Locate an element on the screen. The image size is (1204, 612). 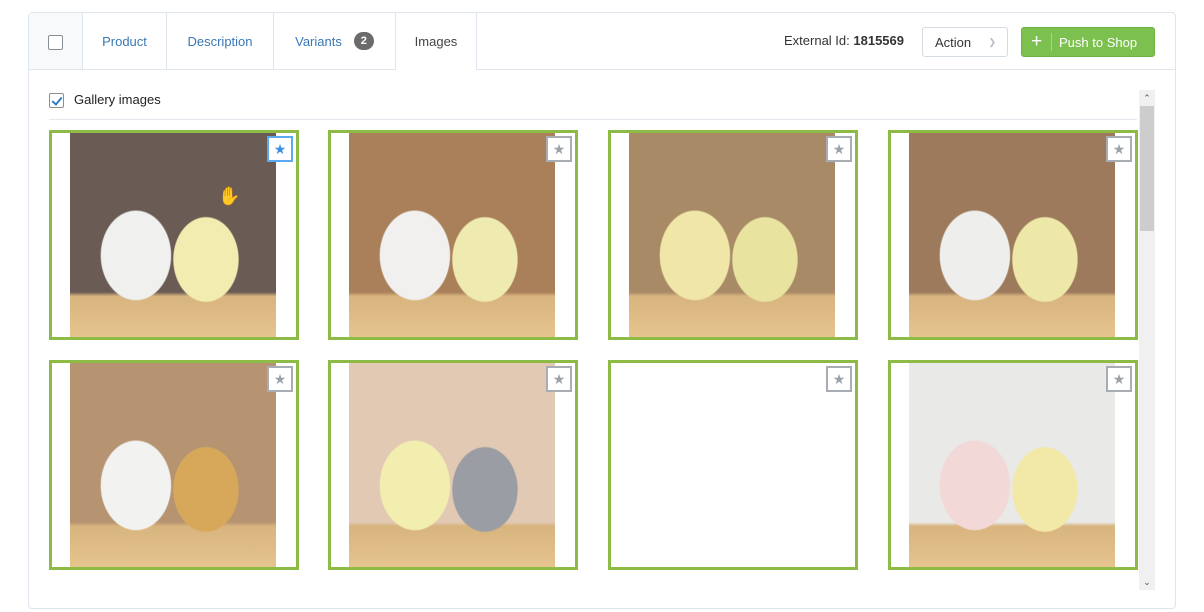
tab-images: Images is located at coordinates (436, 41).